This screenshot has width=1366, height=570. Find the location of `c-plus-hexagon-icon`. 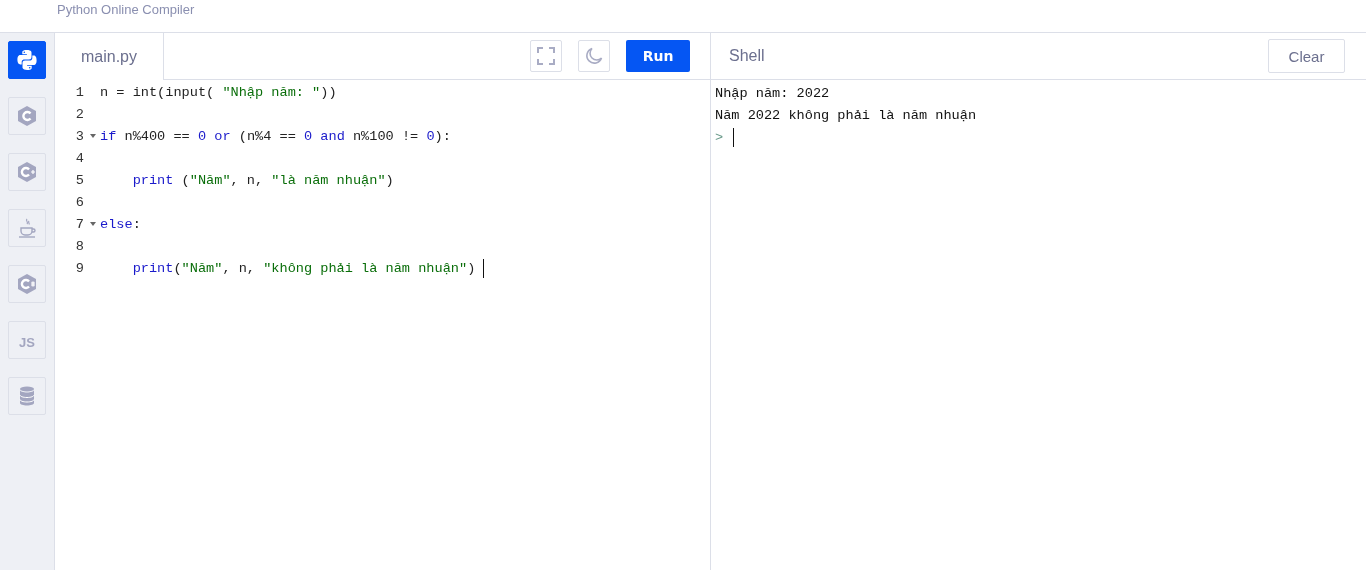

c-plus-hexagon-icon is located at coordinates (27, 172).